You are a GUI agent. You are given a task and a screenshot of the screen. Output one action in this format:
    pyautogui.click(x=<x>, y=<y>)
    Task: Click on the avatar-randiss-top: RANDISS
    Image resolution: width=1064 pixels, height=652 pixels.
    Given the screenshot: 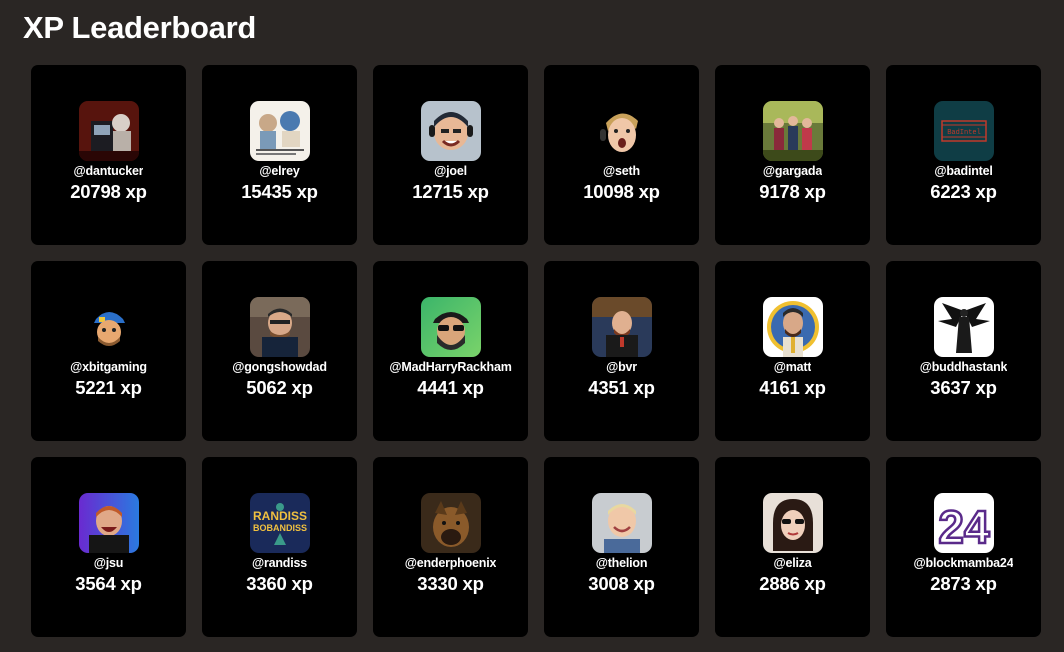 What is the action you would take?
    pyautogui.click(x=279, y=516)
    